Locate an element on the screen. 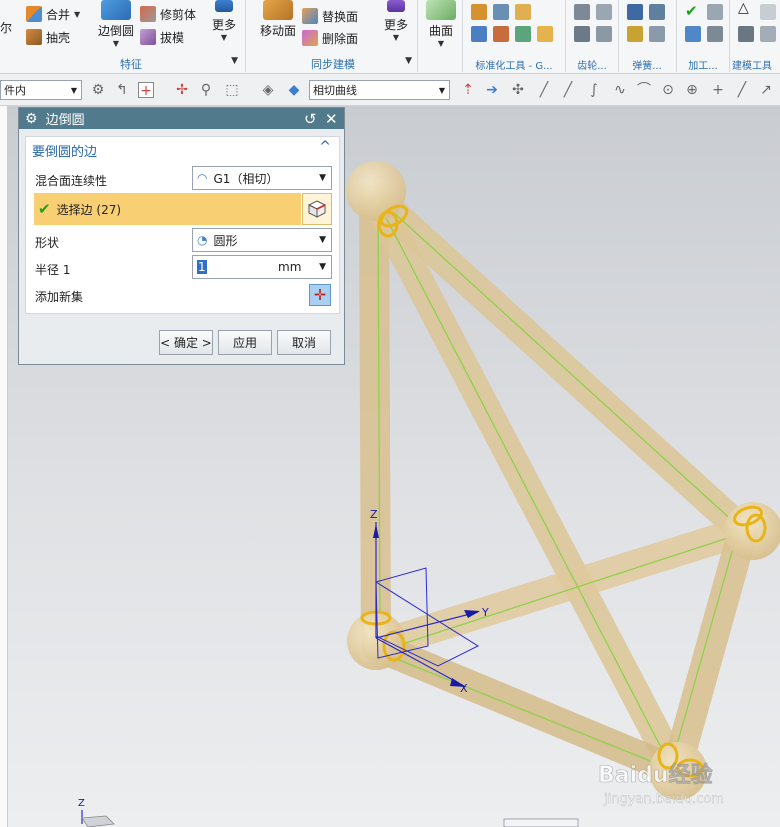  select-edge-row: ✔ 选择边 (27) is located at coordinates (167, 209).